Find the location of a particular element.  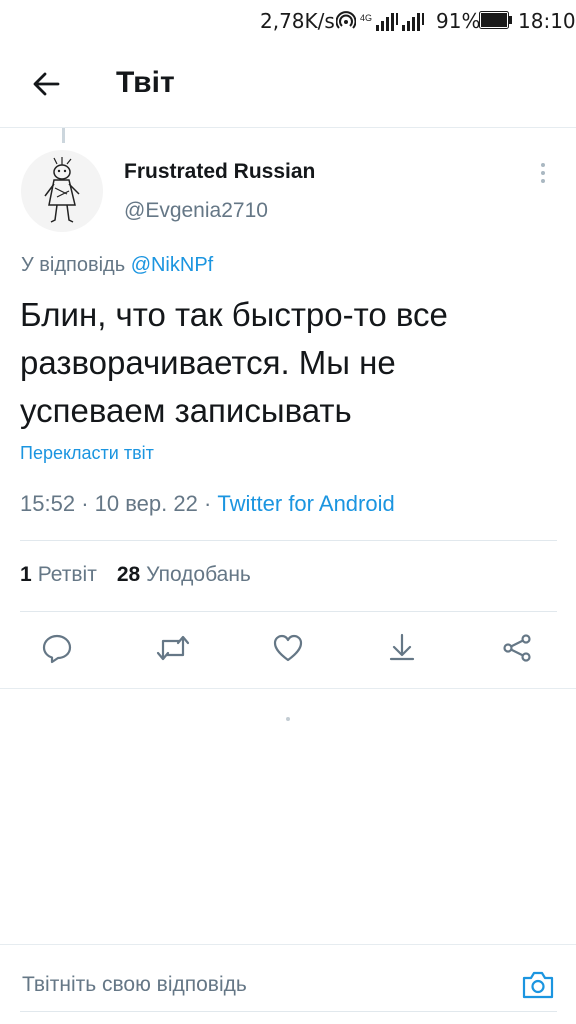

retweets-label: Ретвіт is located at coordinates (67, 574).